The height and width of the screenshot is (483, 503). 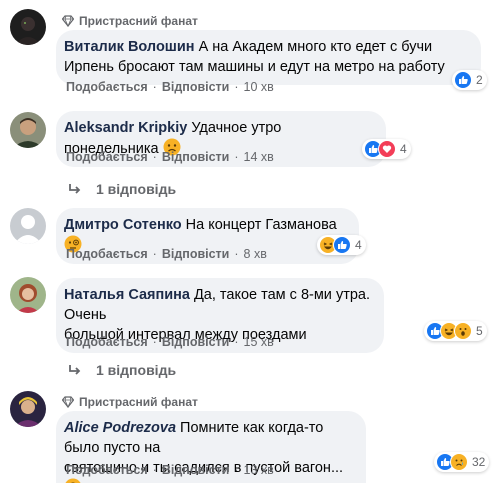 I want to click on author-name: Дмитро Сотенко, so click(x=123, y=225).